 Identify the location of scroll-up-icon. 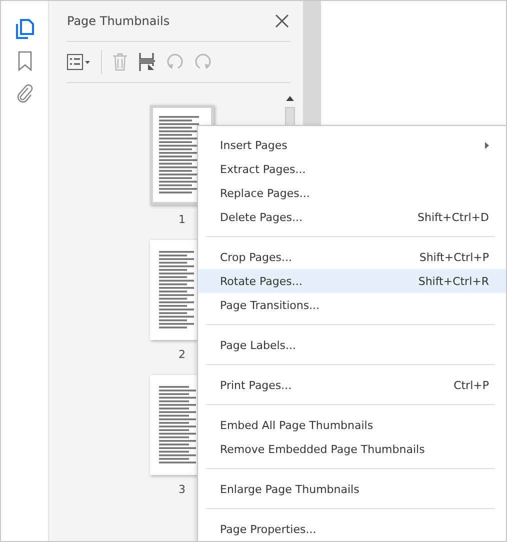
(290, 98).